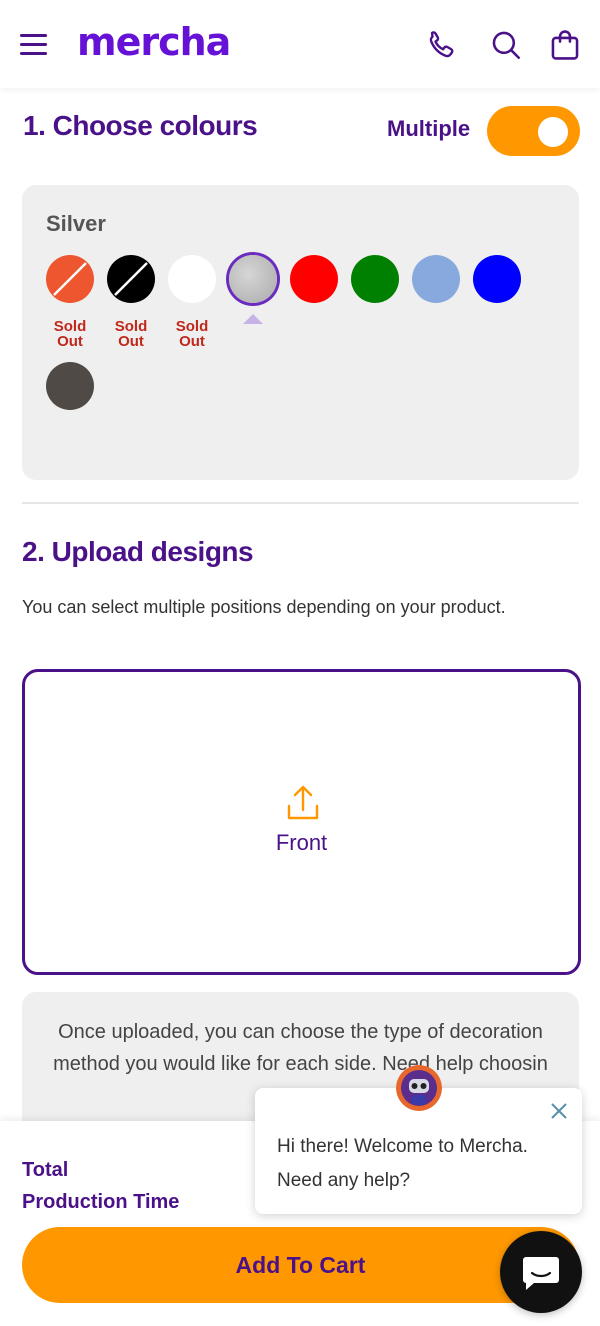  I want to click on selected-swatch-indicator, so click(253, 319).